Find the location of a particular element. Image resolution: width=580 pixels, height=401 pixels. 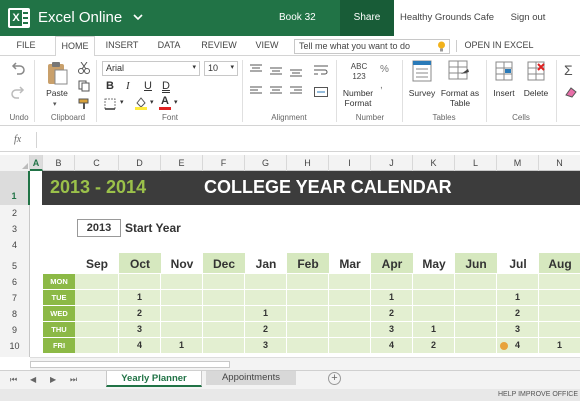

column-header: E is located at coordinates (182, 163).